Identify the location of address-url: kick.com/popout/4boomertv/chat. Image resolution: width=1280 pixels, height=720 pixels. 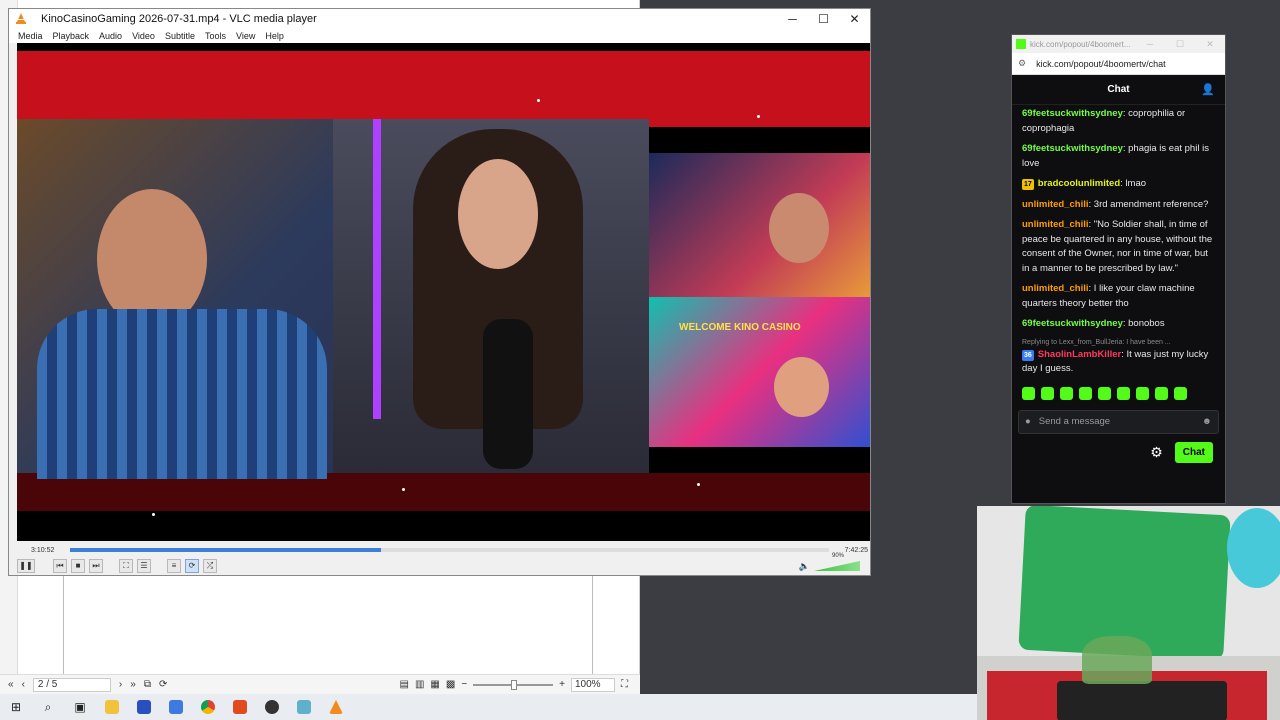
(1101, 64).